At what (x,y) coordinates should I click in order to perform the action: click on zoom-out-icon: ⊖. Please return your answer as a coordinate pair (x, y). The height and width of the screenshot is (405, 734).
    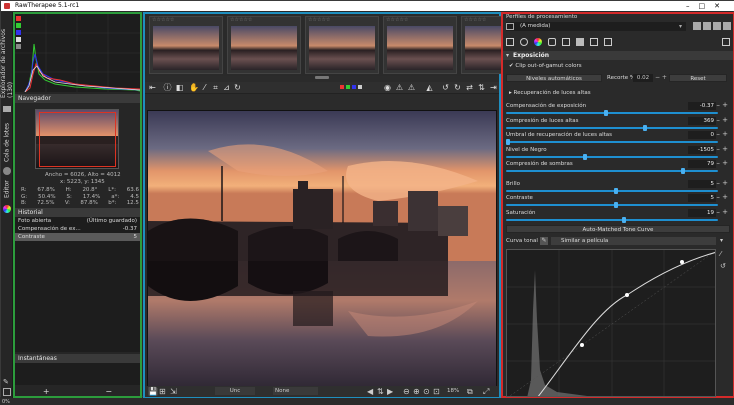
    Looking at the image, I should click on (406, 391).